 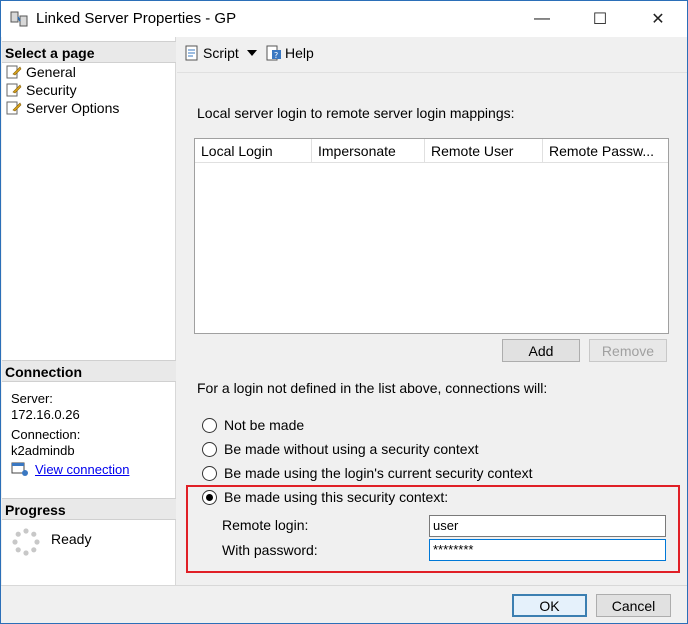 I want to click on progress-status: Ready, so click(x=71, y=539).